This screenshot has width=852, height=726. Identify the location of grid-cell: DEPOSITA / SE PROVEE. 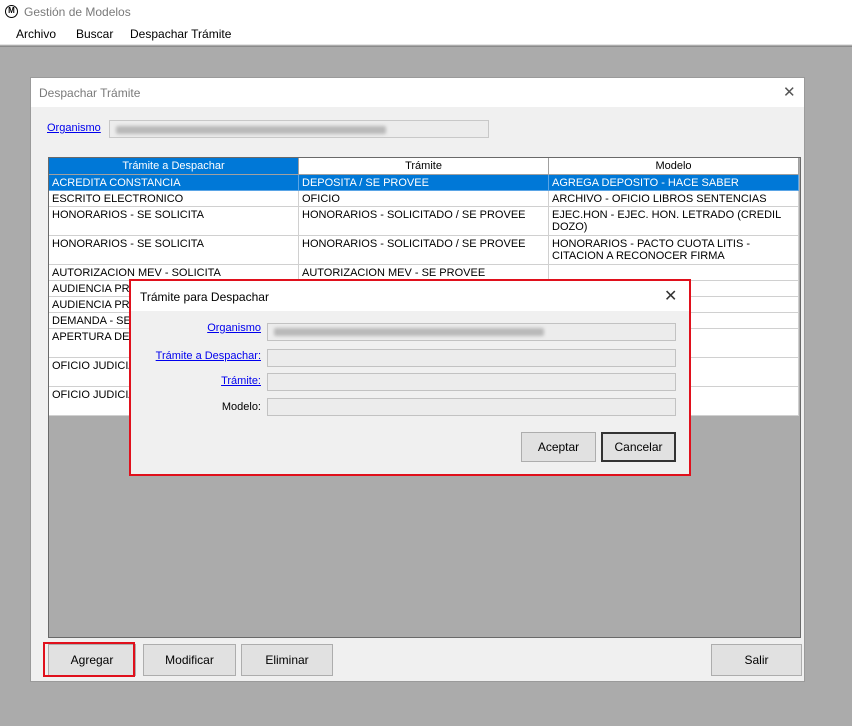
(424, 183).